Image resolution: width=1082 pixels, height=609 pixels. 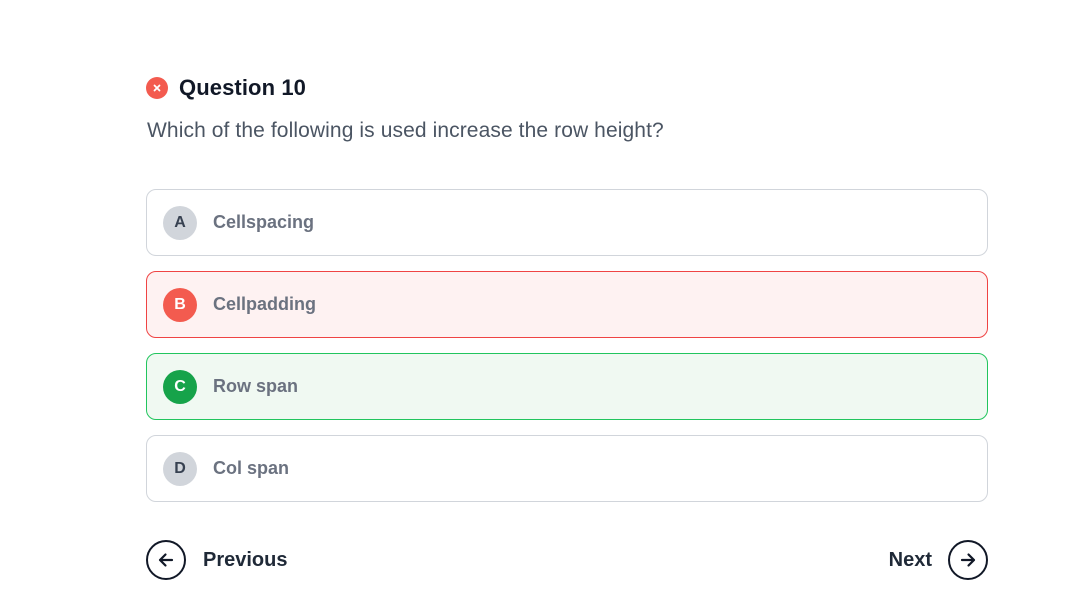 I want to click on x-circle-icon, so click(x=157, y=88).